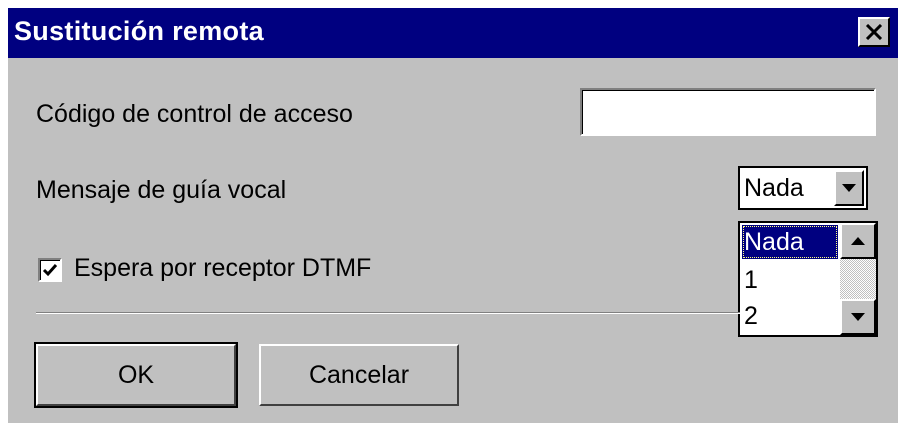 Image resolution: width=903 pixels, height=426 pixels. I want to click on voice-guide-dropdown-button, so click(849, 188).